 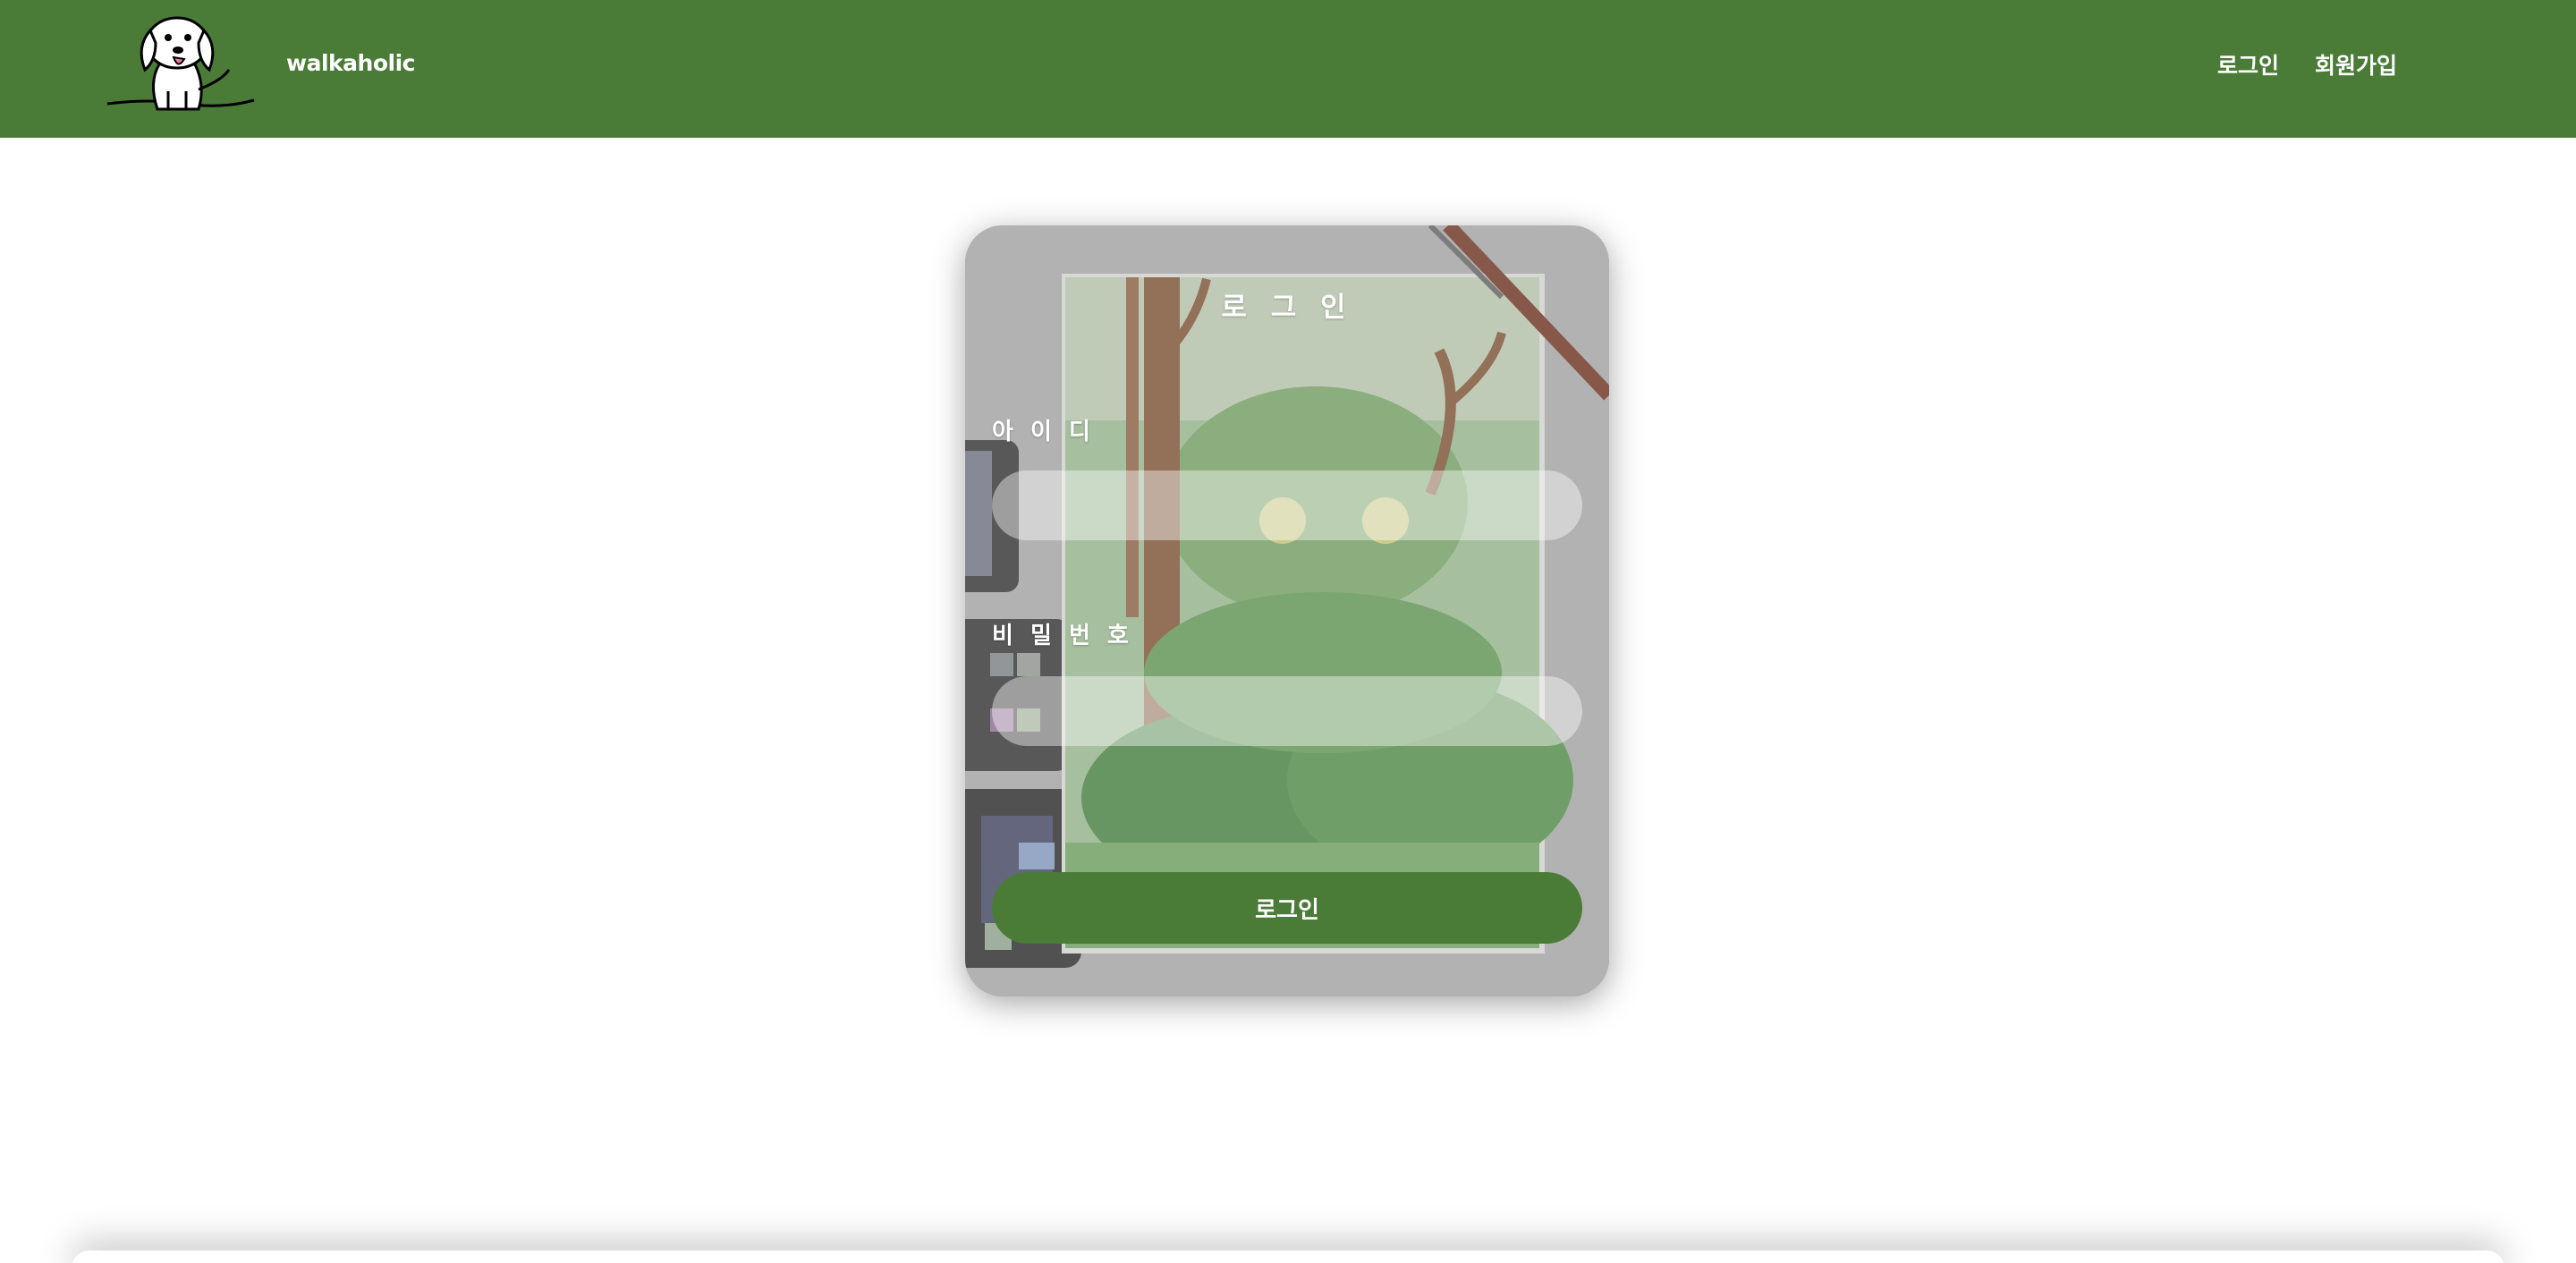 I want to click on footer-edge, so click(x=1288, y=1256).